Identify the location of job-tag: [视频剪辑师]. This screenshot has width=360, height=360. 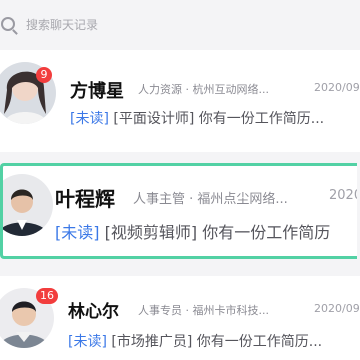
(151, 232).